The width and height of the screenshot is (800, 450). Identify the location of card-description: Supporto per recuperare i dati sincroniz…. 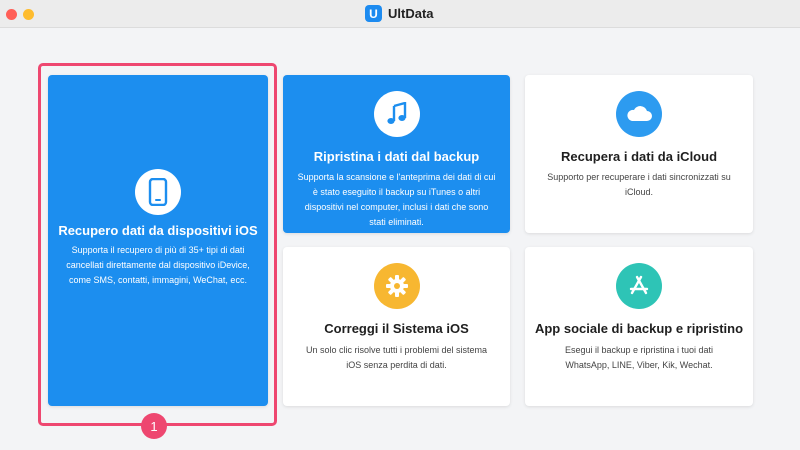
(639, 184).